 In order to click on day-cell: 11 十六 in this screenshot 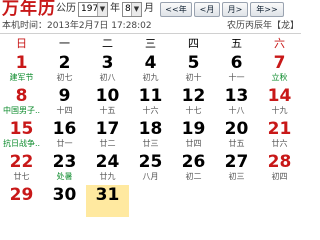, I will do `click(150, 102)`.